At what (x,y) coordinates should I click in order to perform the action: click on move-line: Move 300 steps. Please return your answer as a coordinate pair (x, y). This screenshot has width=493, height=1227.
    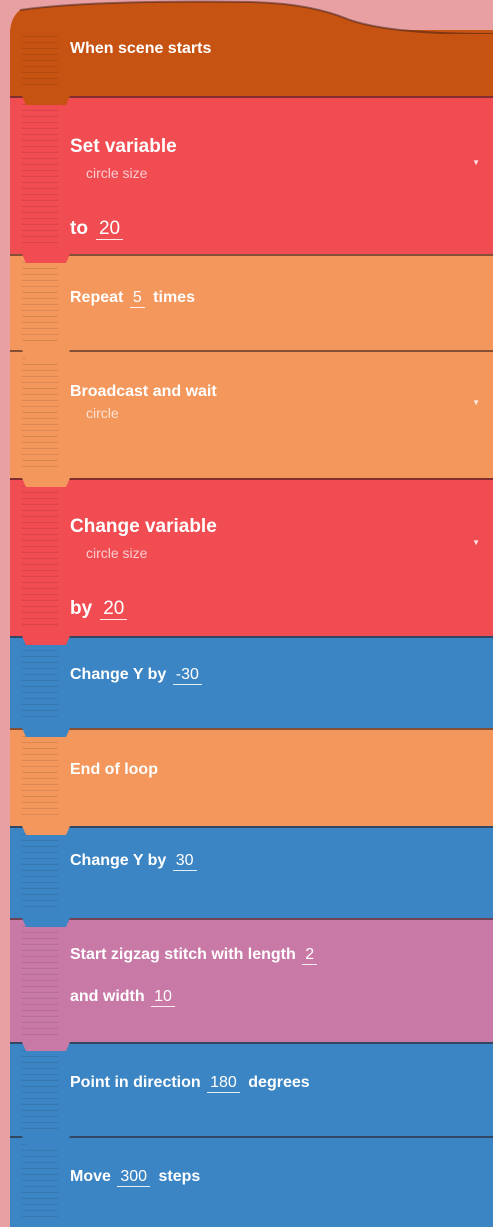
    Looking at the image, I should click on (135, 1177).